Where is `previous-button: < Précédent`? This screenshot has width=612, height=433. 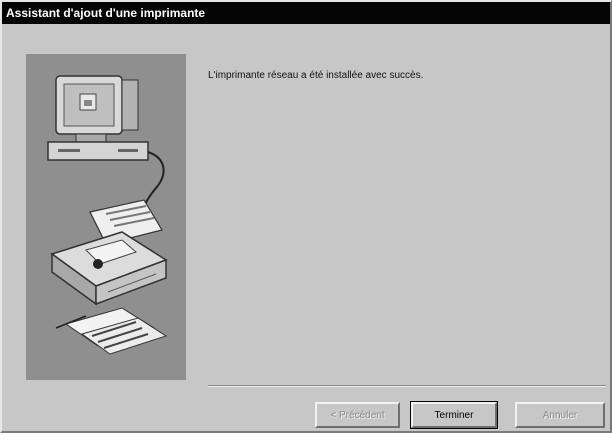 previous-button: < Précédent is located at coordinates (357, 415).